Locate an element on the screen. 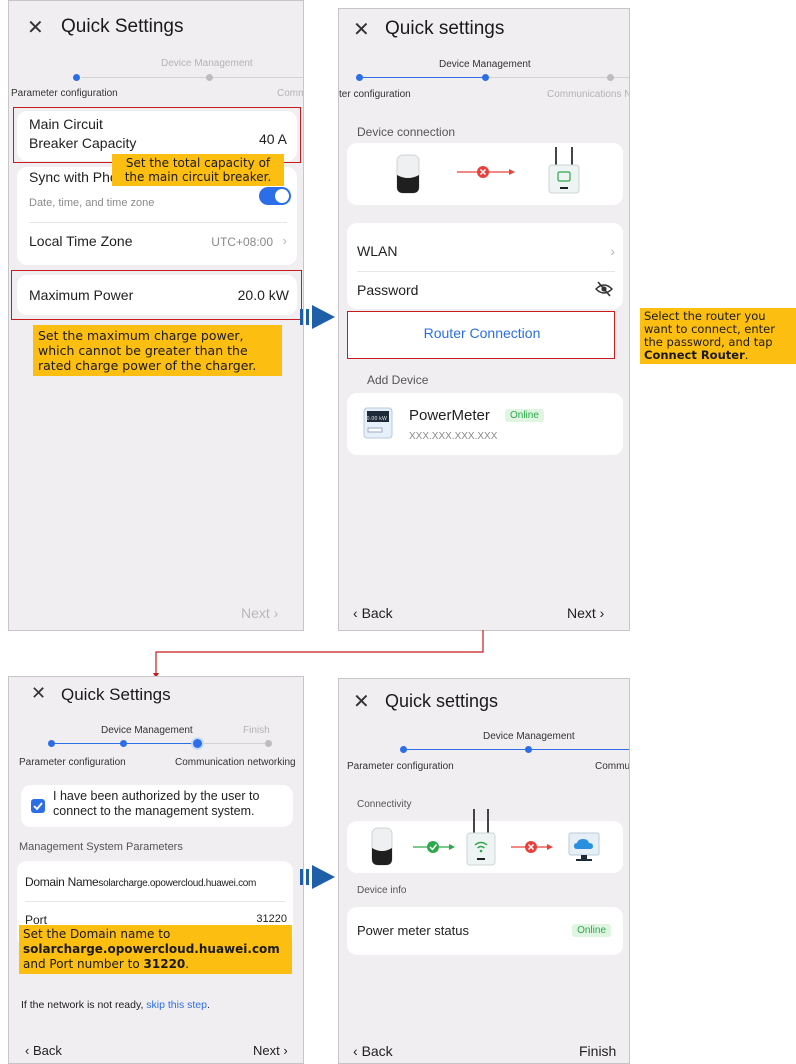 This screenshot has height=1064, width=796. skip-step-link: skip this step is located at coordinates (176, 1005).